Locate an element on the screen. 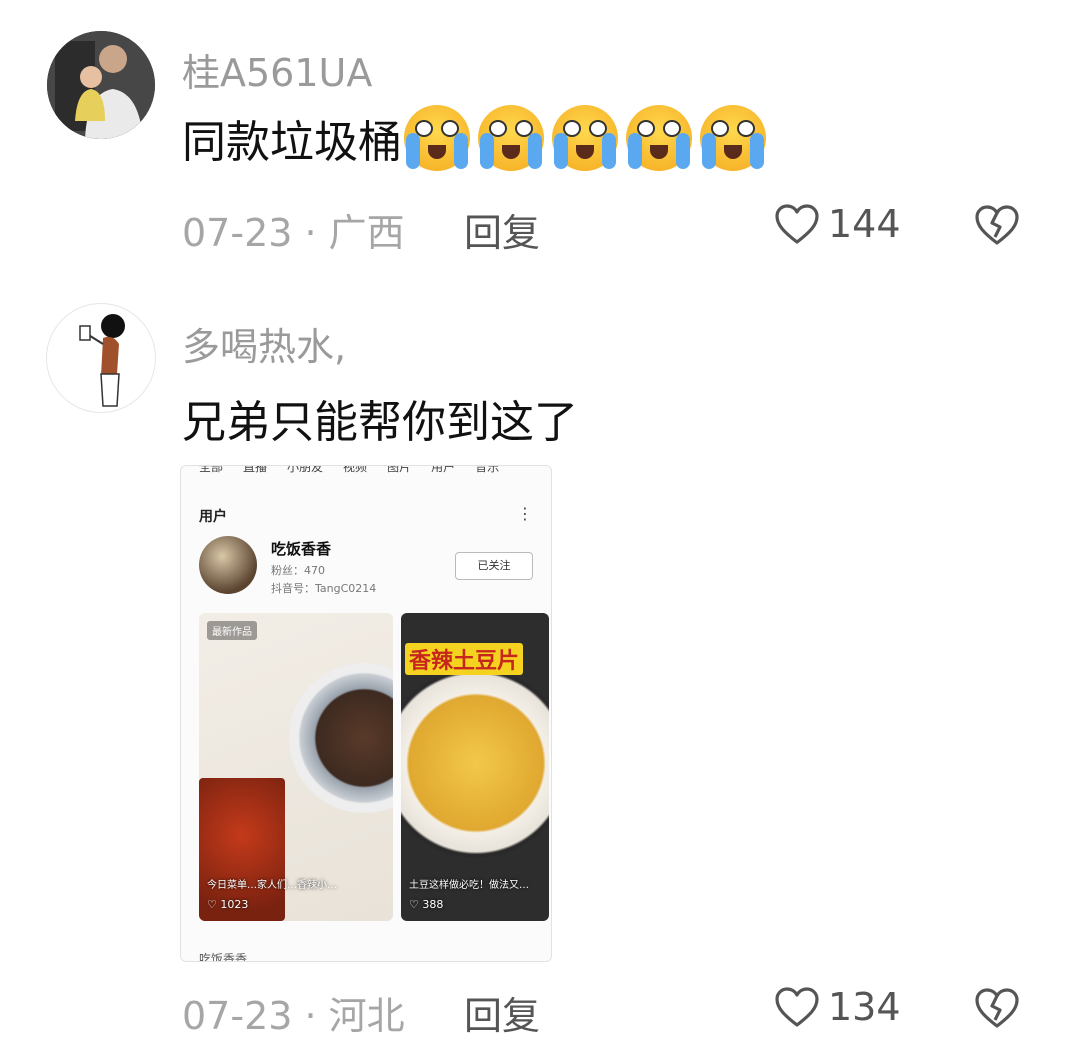 This screenshot has width=1080, height=1059. username: 桂A561UA is located at coordinates (277, 69).